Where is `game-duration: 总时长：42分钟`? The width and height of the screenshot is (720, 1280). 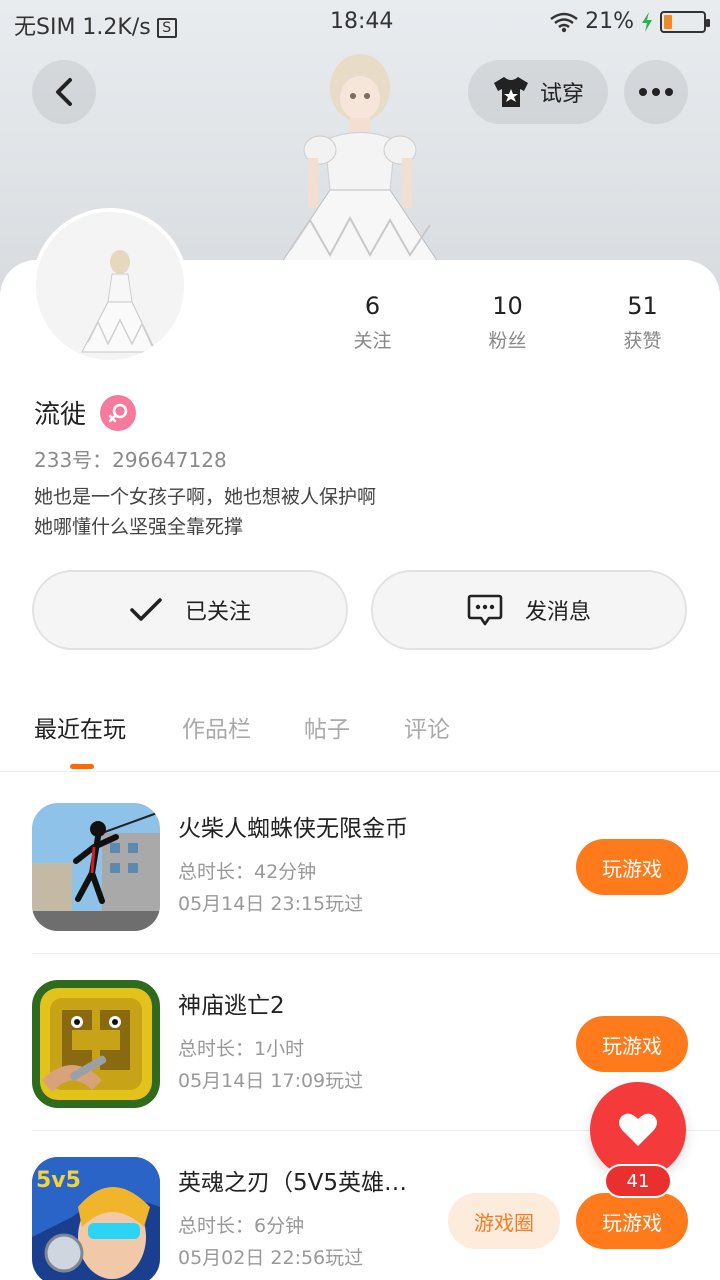
game-duration: 总时长：42分钟 is located at coordinates (247, 872).